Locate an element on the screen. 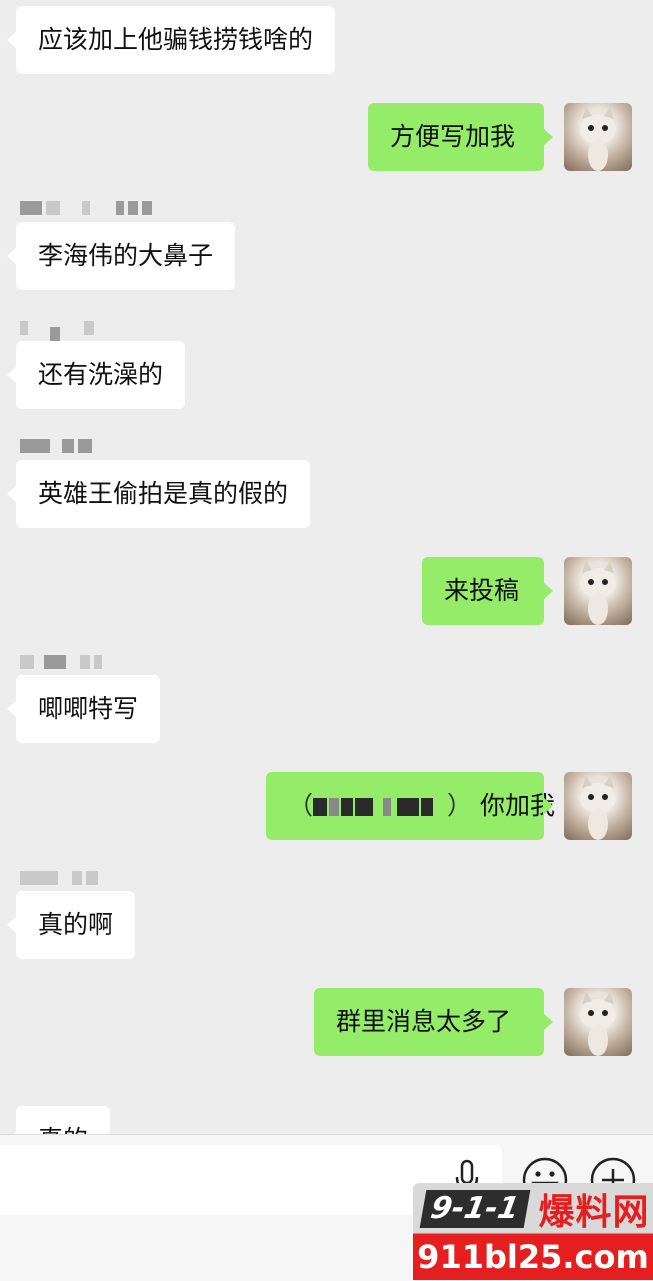 Image resolution: width=653 pixels, height=1281 pixels. message-text: 你加我 is located at coordinates (517, 805).